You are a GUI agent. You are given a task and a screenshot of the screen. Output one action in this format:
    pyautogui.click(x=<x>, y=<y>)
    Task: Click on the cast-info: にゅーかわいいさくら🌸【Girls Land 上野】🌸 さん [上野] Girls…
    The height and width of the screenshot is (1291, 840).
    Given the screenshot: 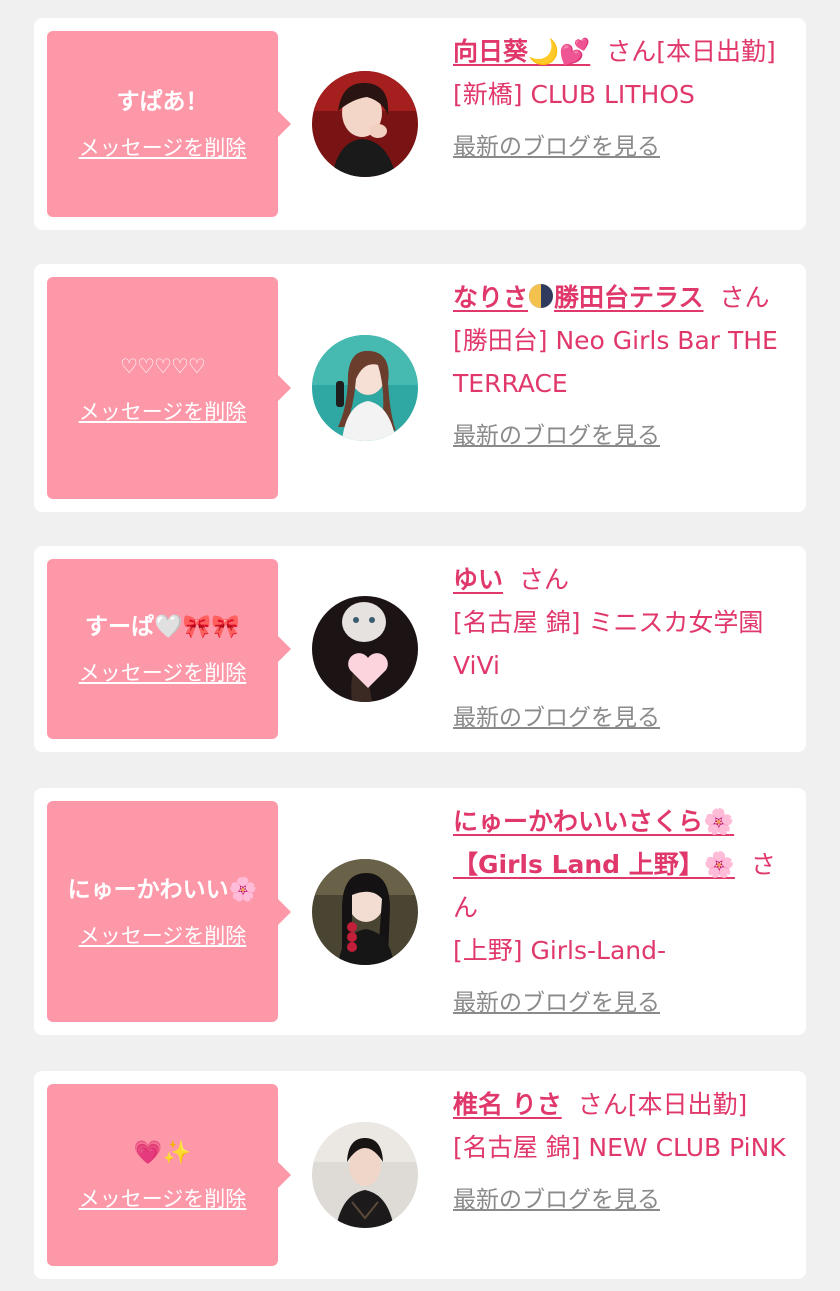 What is the action you would take?
    pyautogui.click(x=622, y=912)
    